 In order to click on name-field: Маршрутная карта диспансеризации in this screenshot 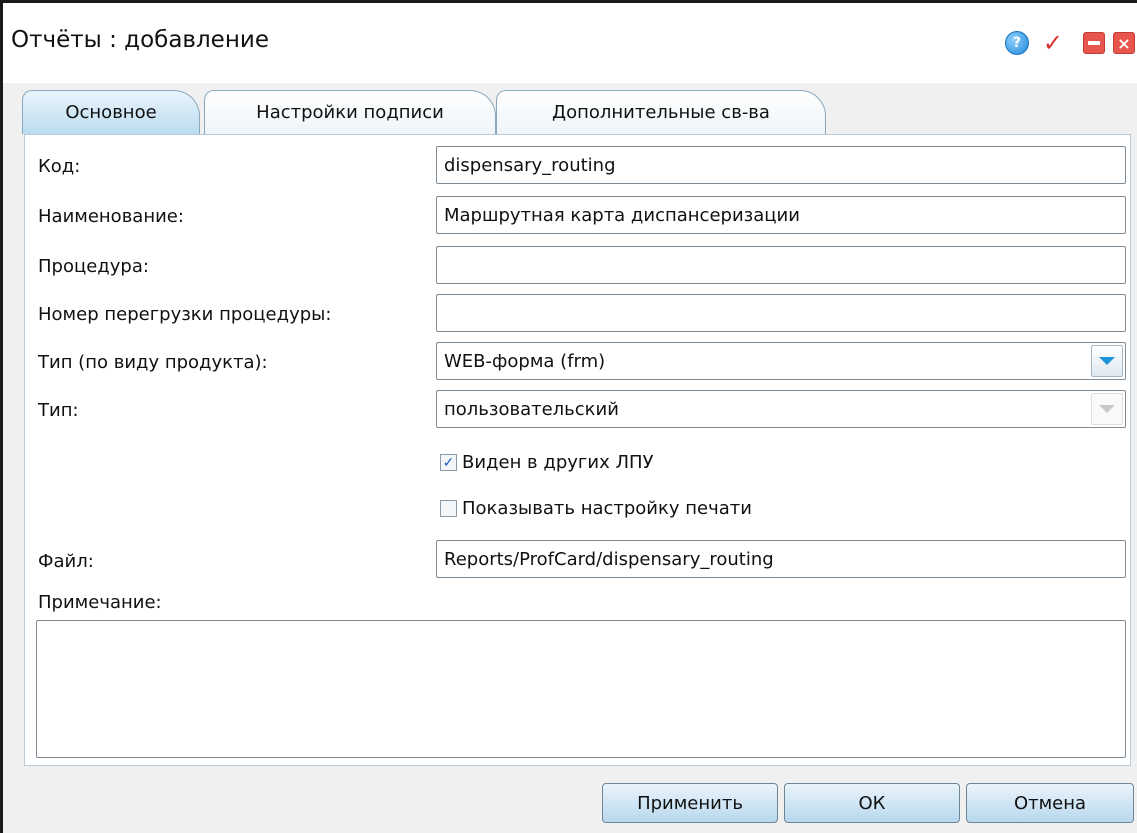, I will do `click(781, 215)`.